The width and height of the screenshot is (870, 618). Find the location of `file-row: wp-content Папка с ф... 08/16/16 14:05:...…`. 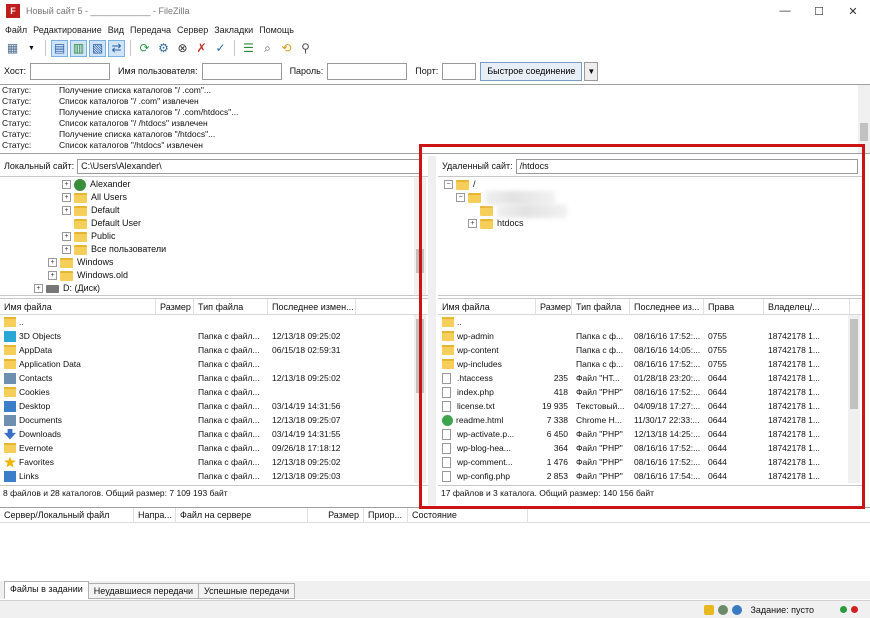

file-row: wp-content Папка с ф... 08/16/16 14:05:...… is located at coordinates (650, 350).